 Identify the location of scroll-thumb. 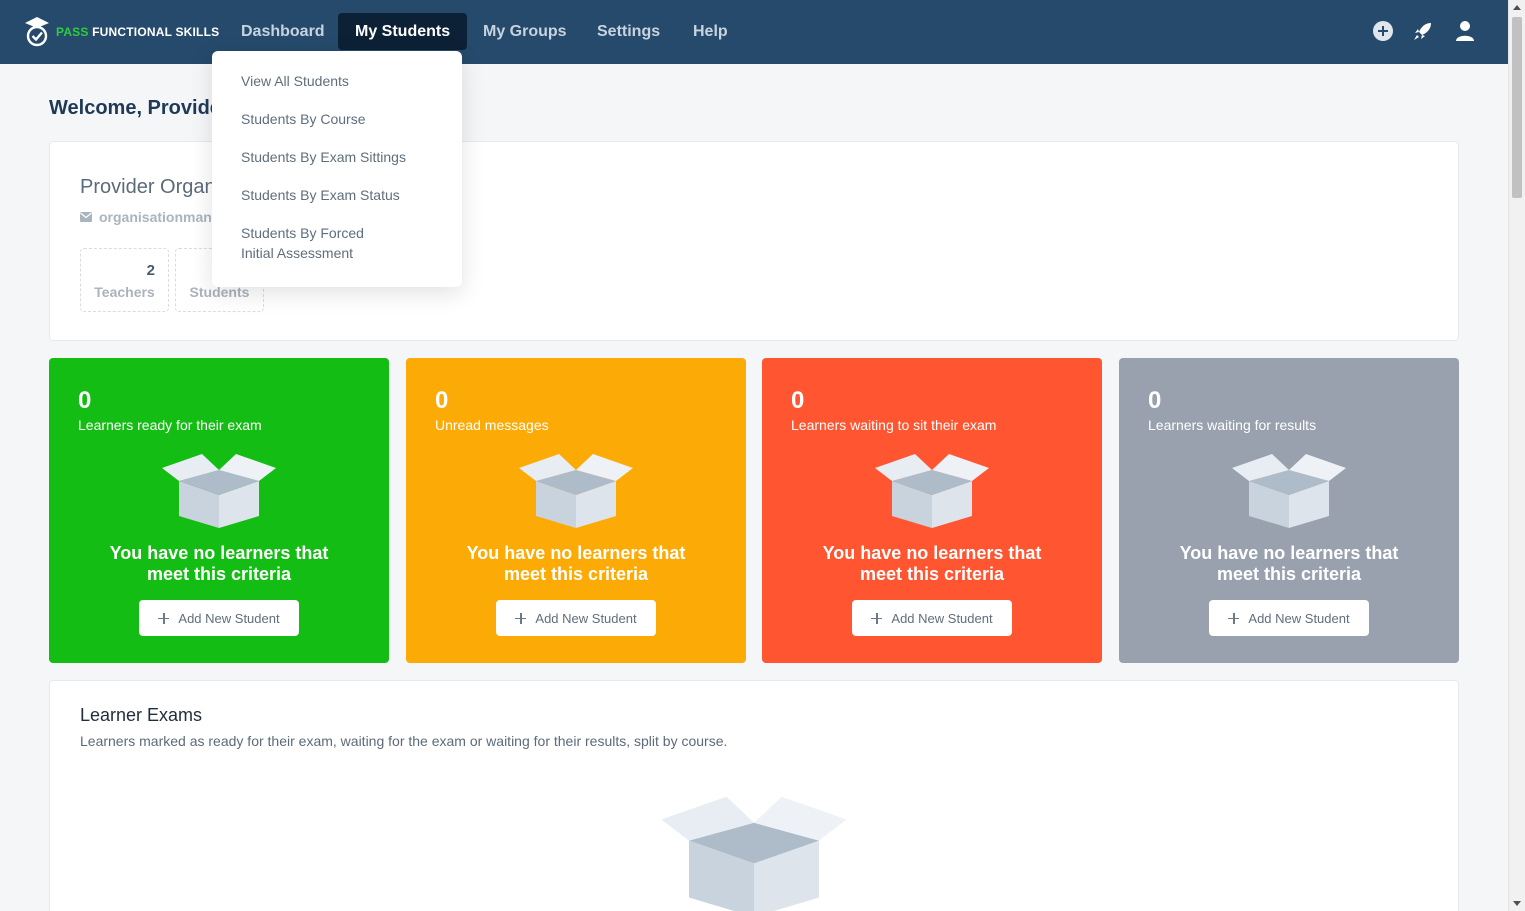
(1517, 107).